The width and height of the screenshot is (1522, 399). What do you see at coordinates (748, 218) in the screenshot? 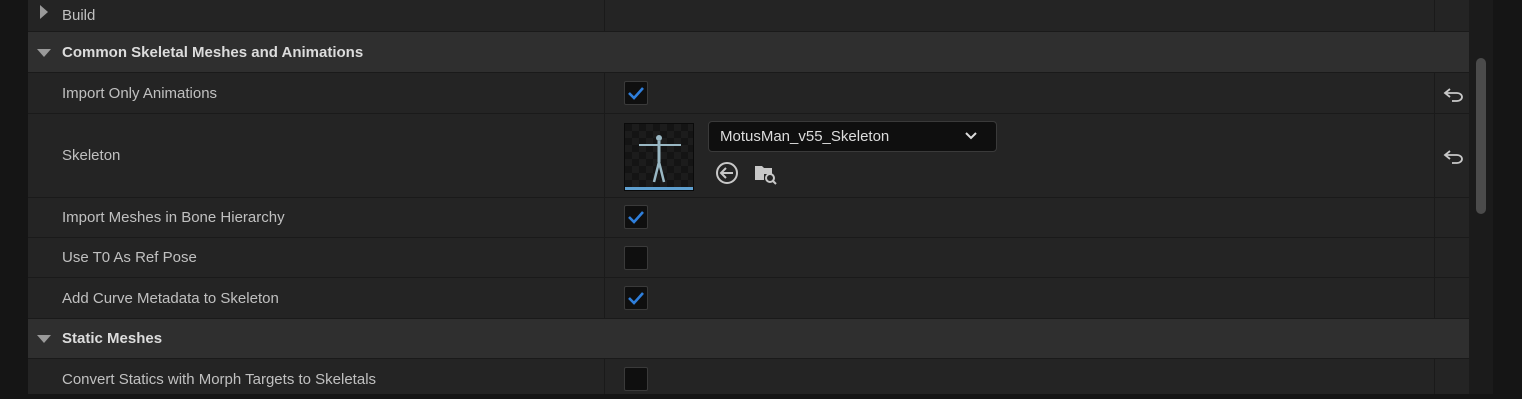
I see `row-import-meshes-bone-hierarchy: Import Meshes in Bone Hierarchy` at bounding box center [748, 218].